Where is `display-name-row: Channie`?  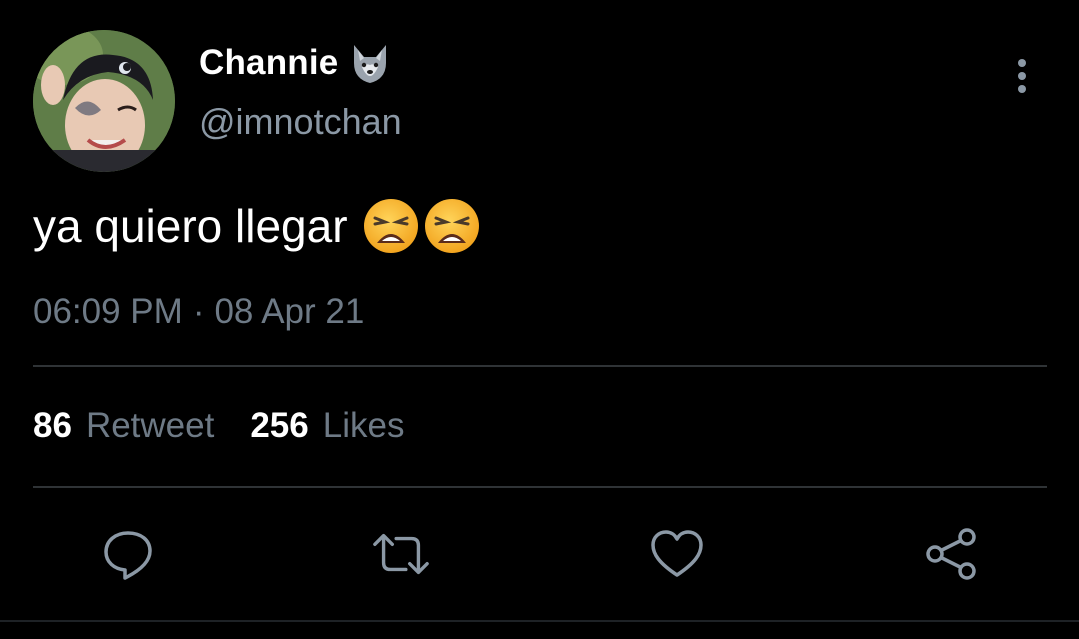 display-name-row: Channie is located at coordinates (295, 63).